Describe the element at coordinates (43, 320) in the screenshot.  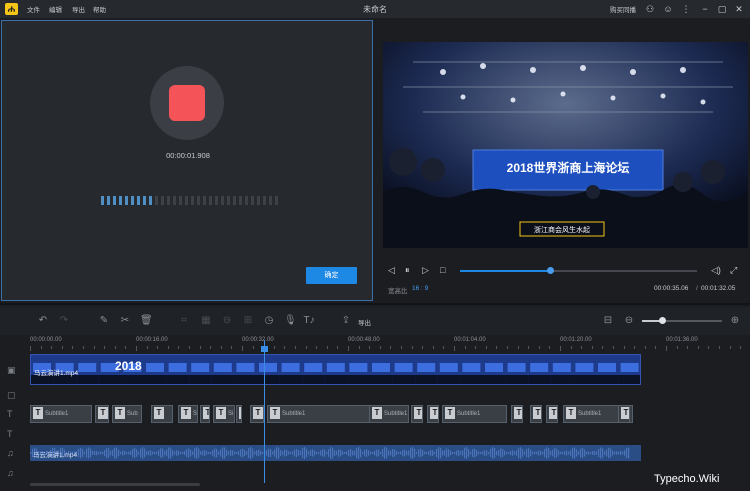
I see `undo-icon: ↶` at that location.